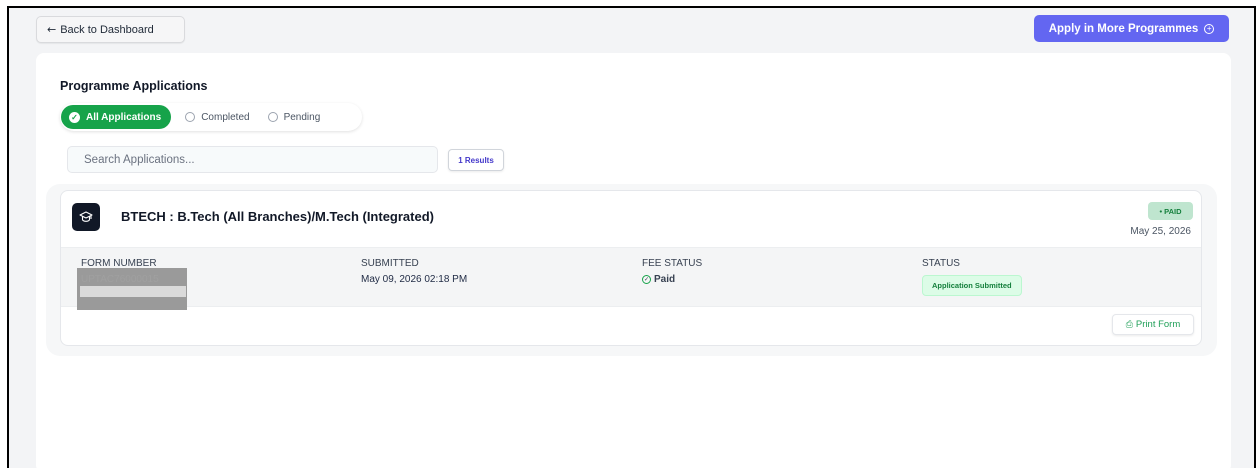  What do you see at coordinates (390, 263) in the screenshot?
I see `submitted-label: SUBMITTED` at bounding box center [390, 263].